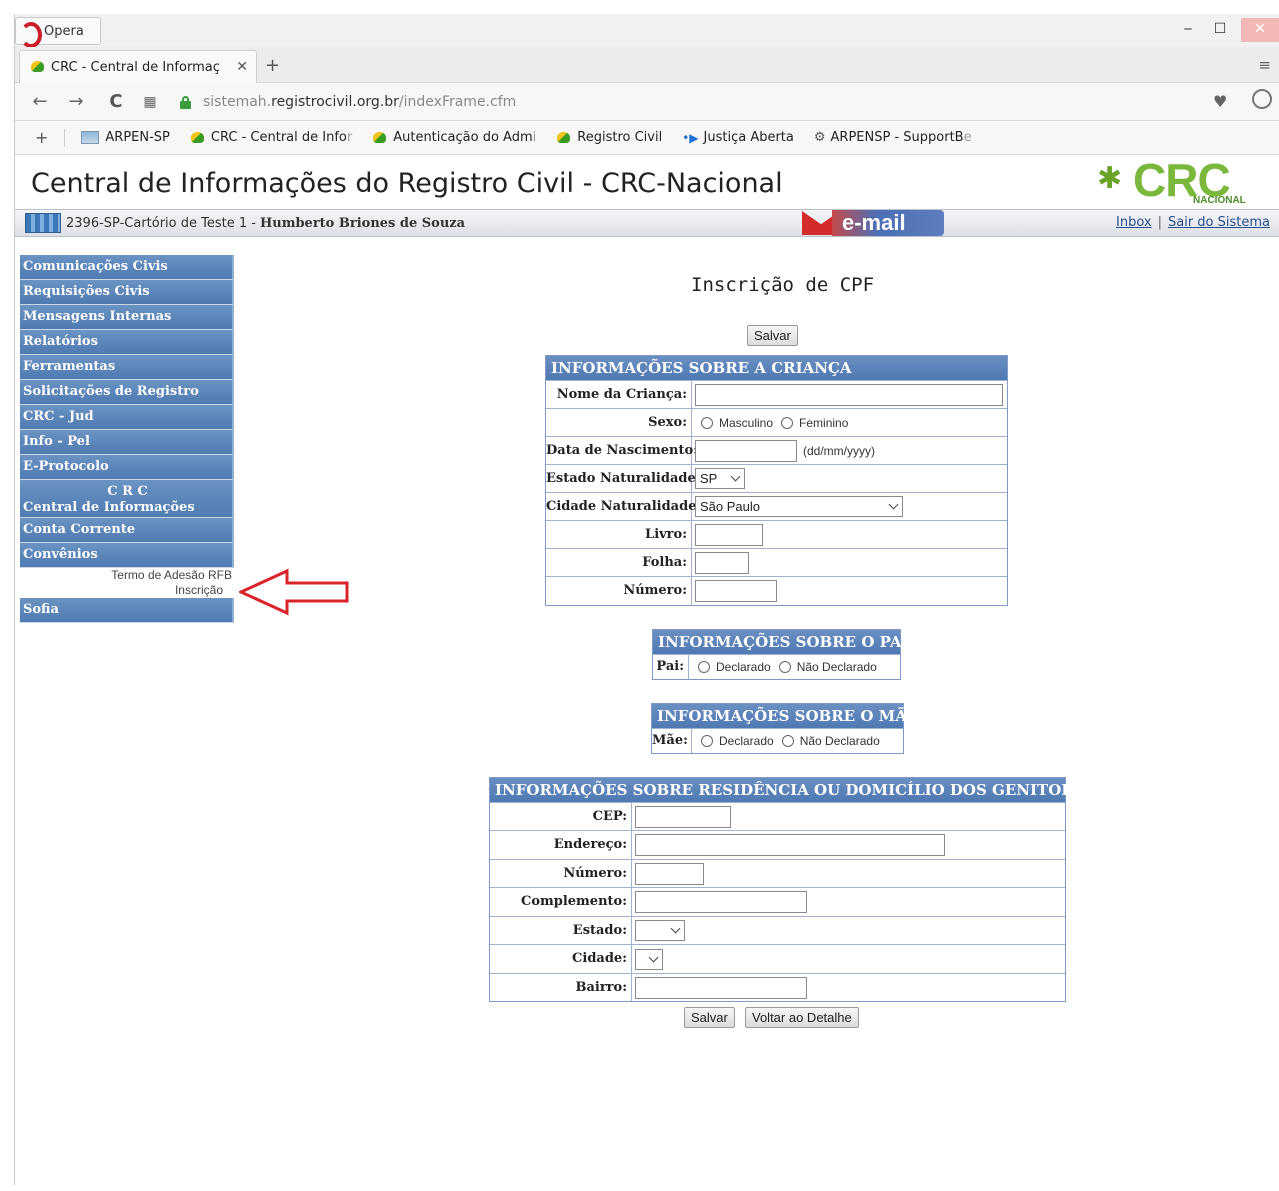 Image resolution: width=1279 pixels, height=1191 pixels. Describe the element at coordinates (127, 292) in the screenshot. I see `menu-requisicoes-civis: Requisições Civis` at that location.